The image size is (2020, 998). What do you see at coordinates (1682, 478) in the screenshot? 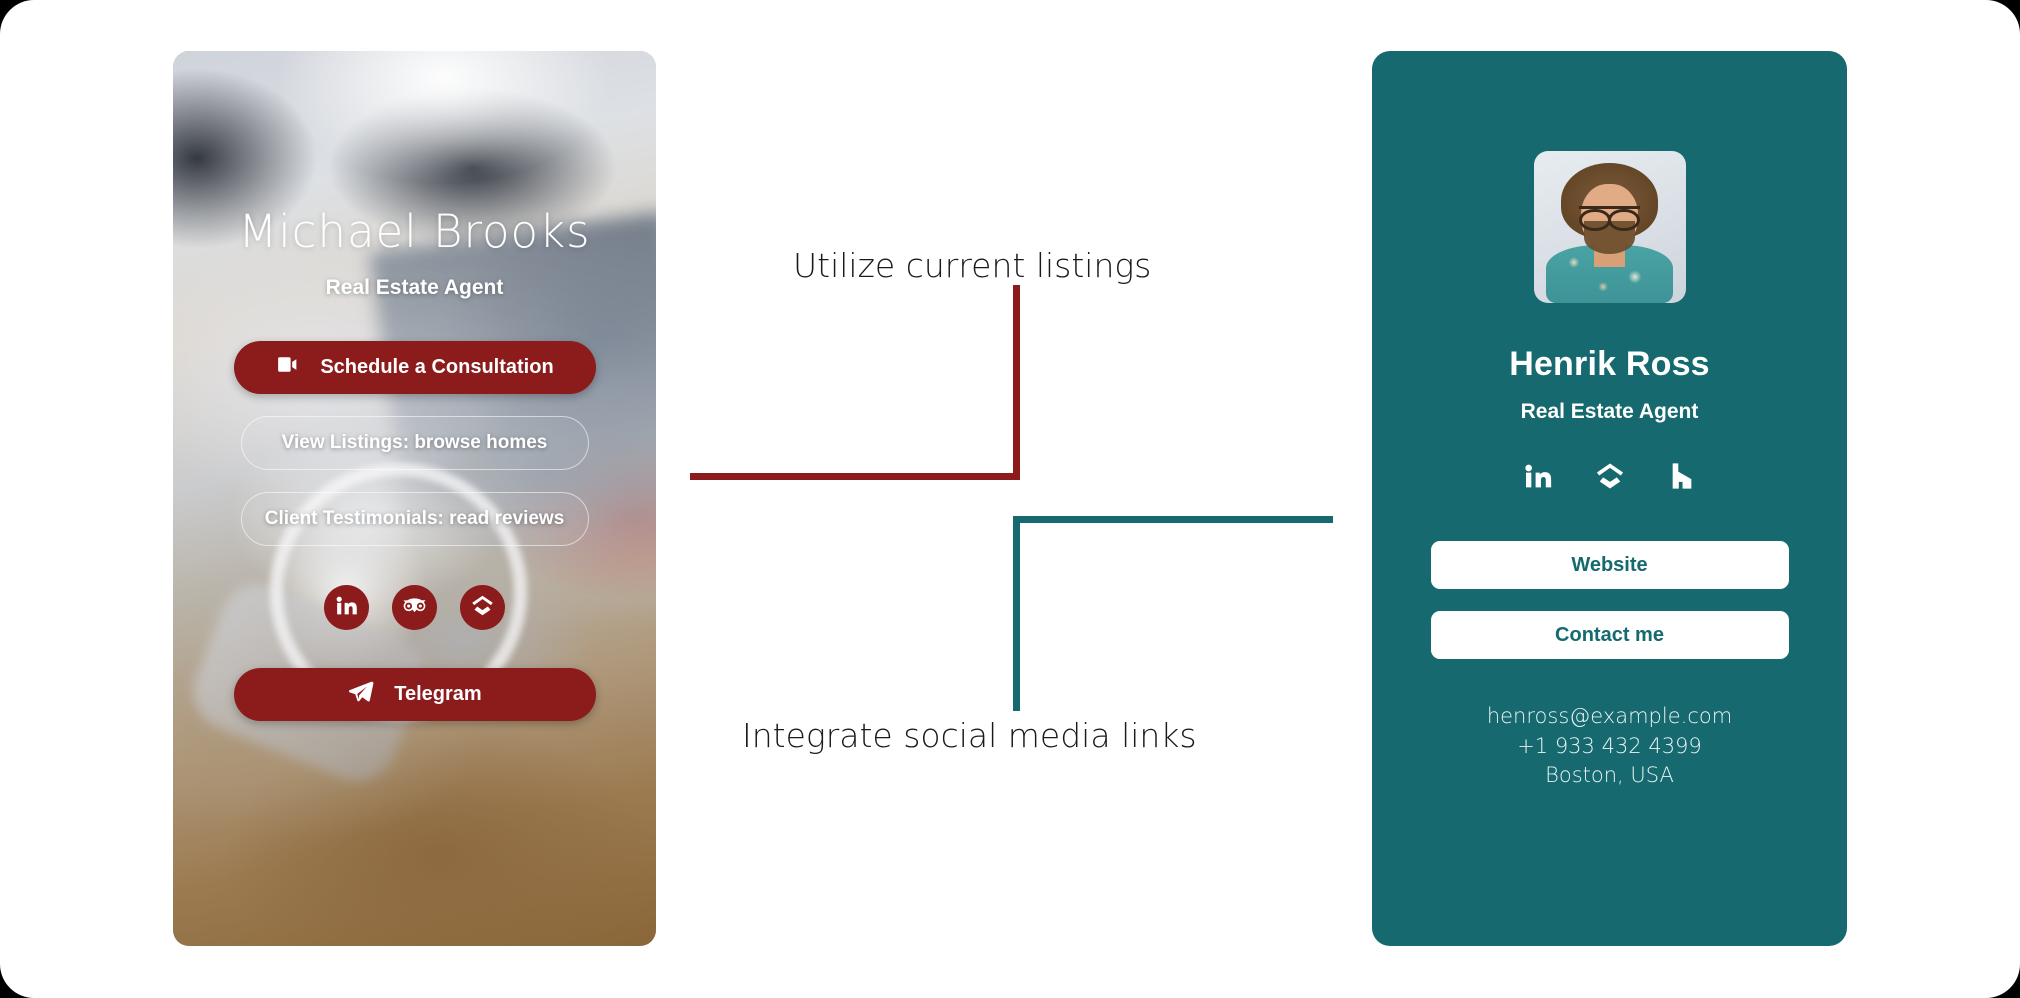
I see `houzz-icon` at bounding box center [1682, 478].